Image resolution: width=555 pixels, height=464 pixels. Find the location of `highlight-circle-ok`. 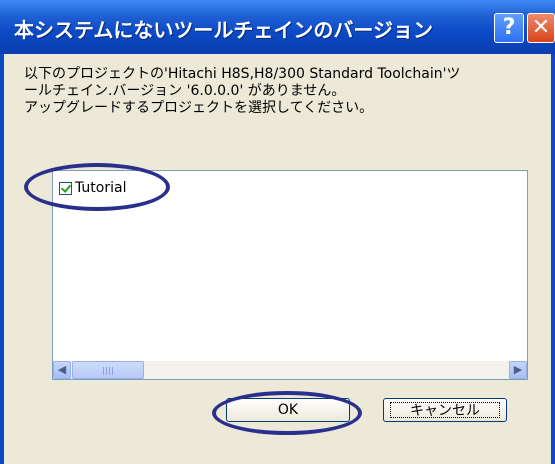

highlight-circle-ok is located at coordinates (287, 413).